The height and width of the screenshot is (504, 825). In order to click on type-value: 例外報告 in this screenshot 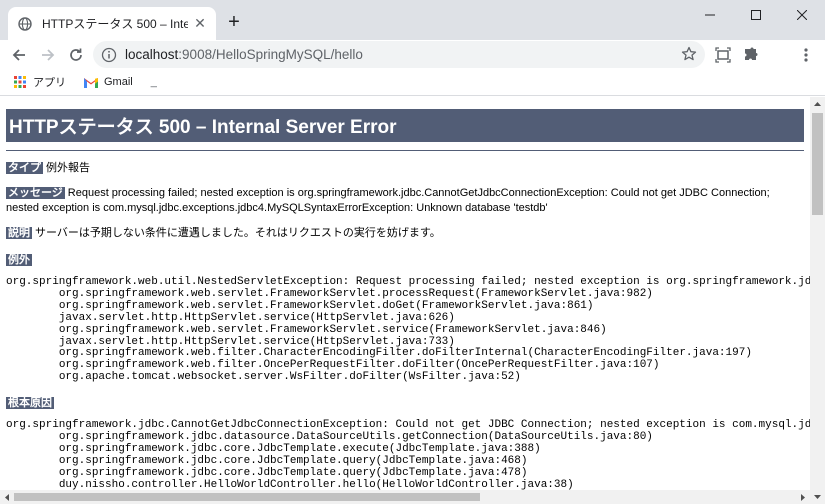, I will do `click(68, 168)`.